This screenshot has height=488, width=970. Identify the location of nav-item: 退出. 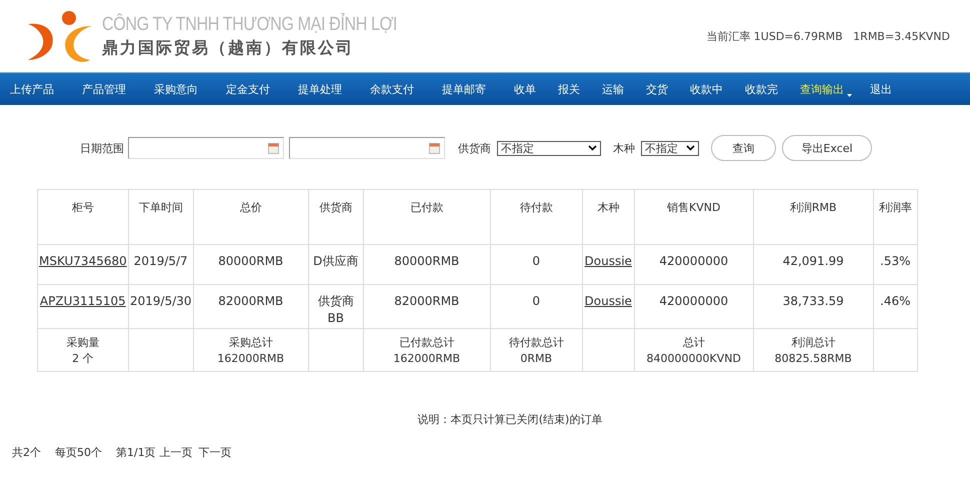
(881, 89).